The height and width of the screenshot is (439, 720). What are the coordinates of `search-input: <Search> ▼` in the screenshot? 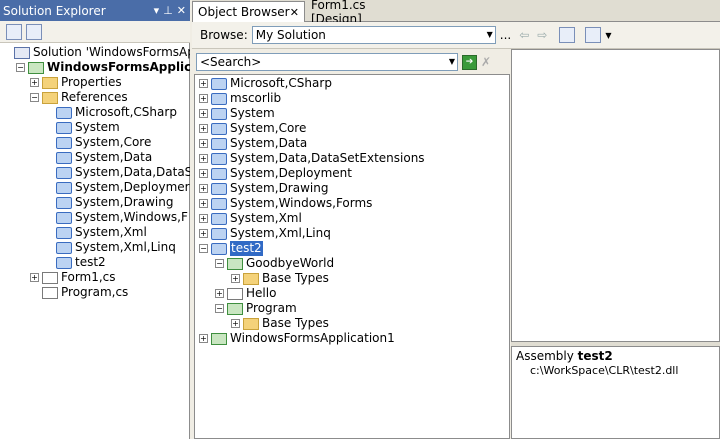 It's located at (327, 62).